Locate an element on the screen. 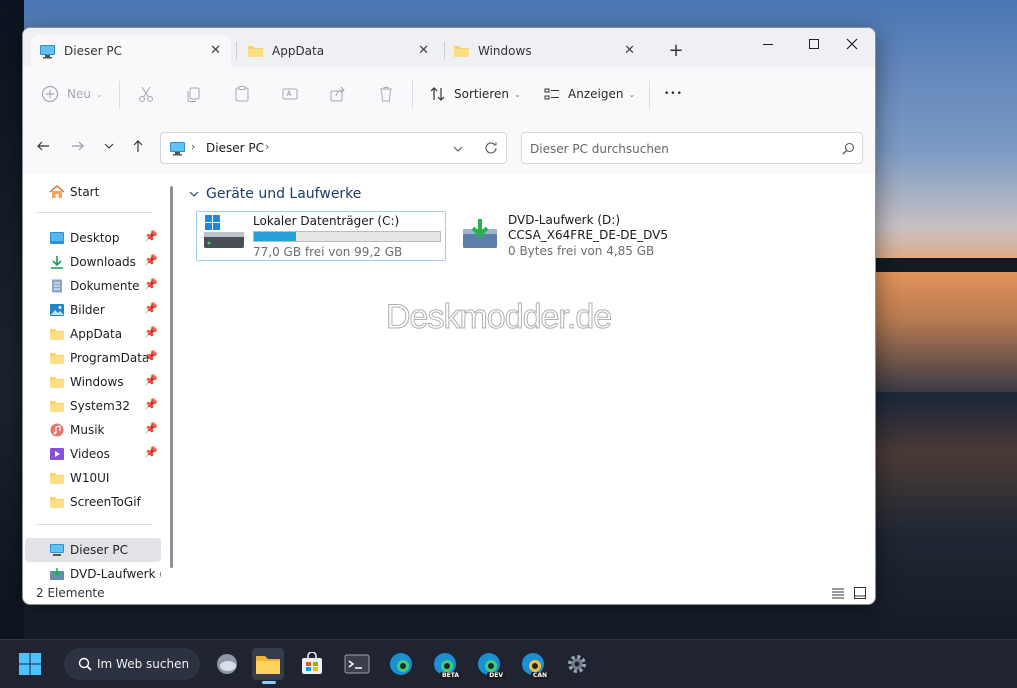 Image resolution: width=1017 pixels, height=688 pixels. sidebar-item-pictures: Bilder 📌 is located at coordinates (93, 310).